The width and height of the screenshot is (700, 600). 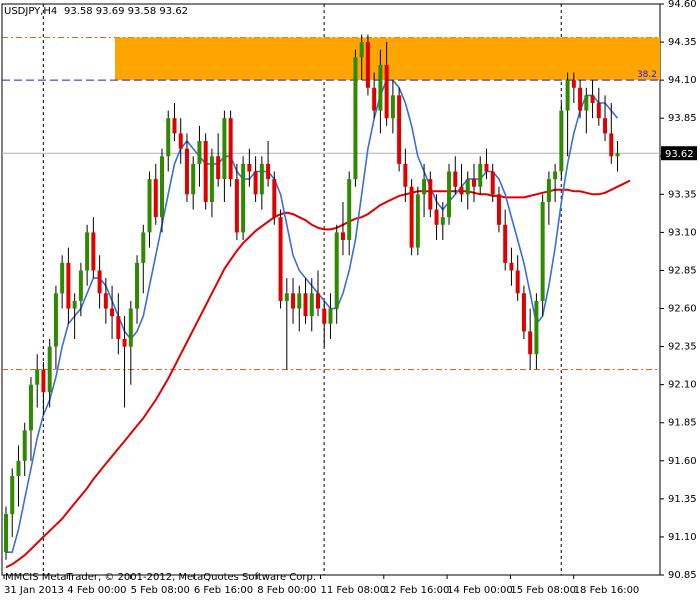 What do you see at coordinates (682, 347) in the screenshot?
I see `price-tick-label: 92.35` at bounding box center [682, 347].